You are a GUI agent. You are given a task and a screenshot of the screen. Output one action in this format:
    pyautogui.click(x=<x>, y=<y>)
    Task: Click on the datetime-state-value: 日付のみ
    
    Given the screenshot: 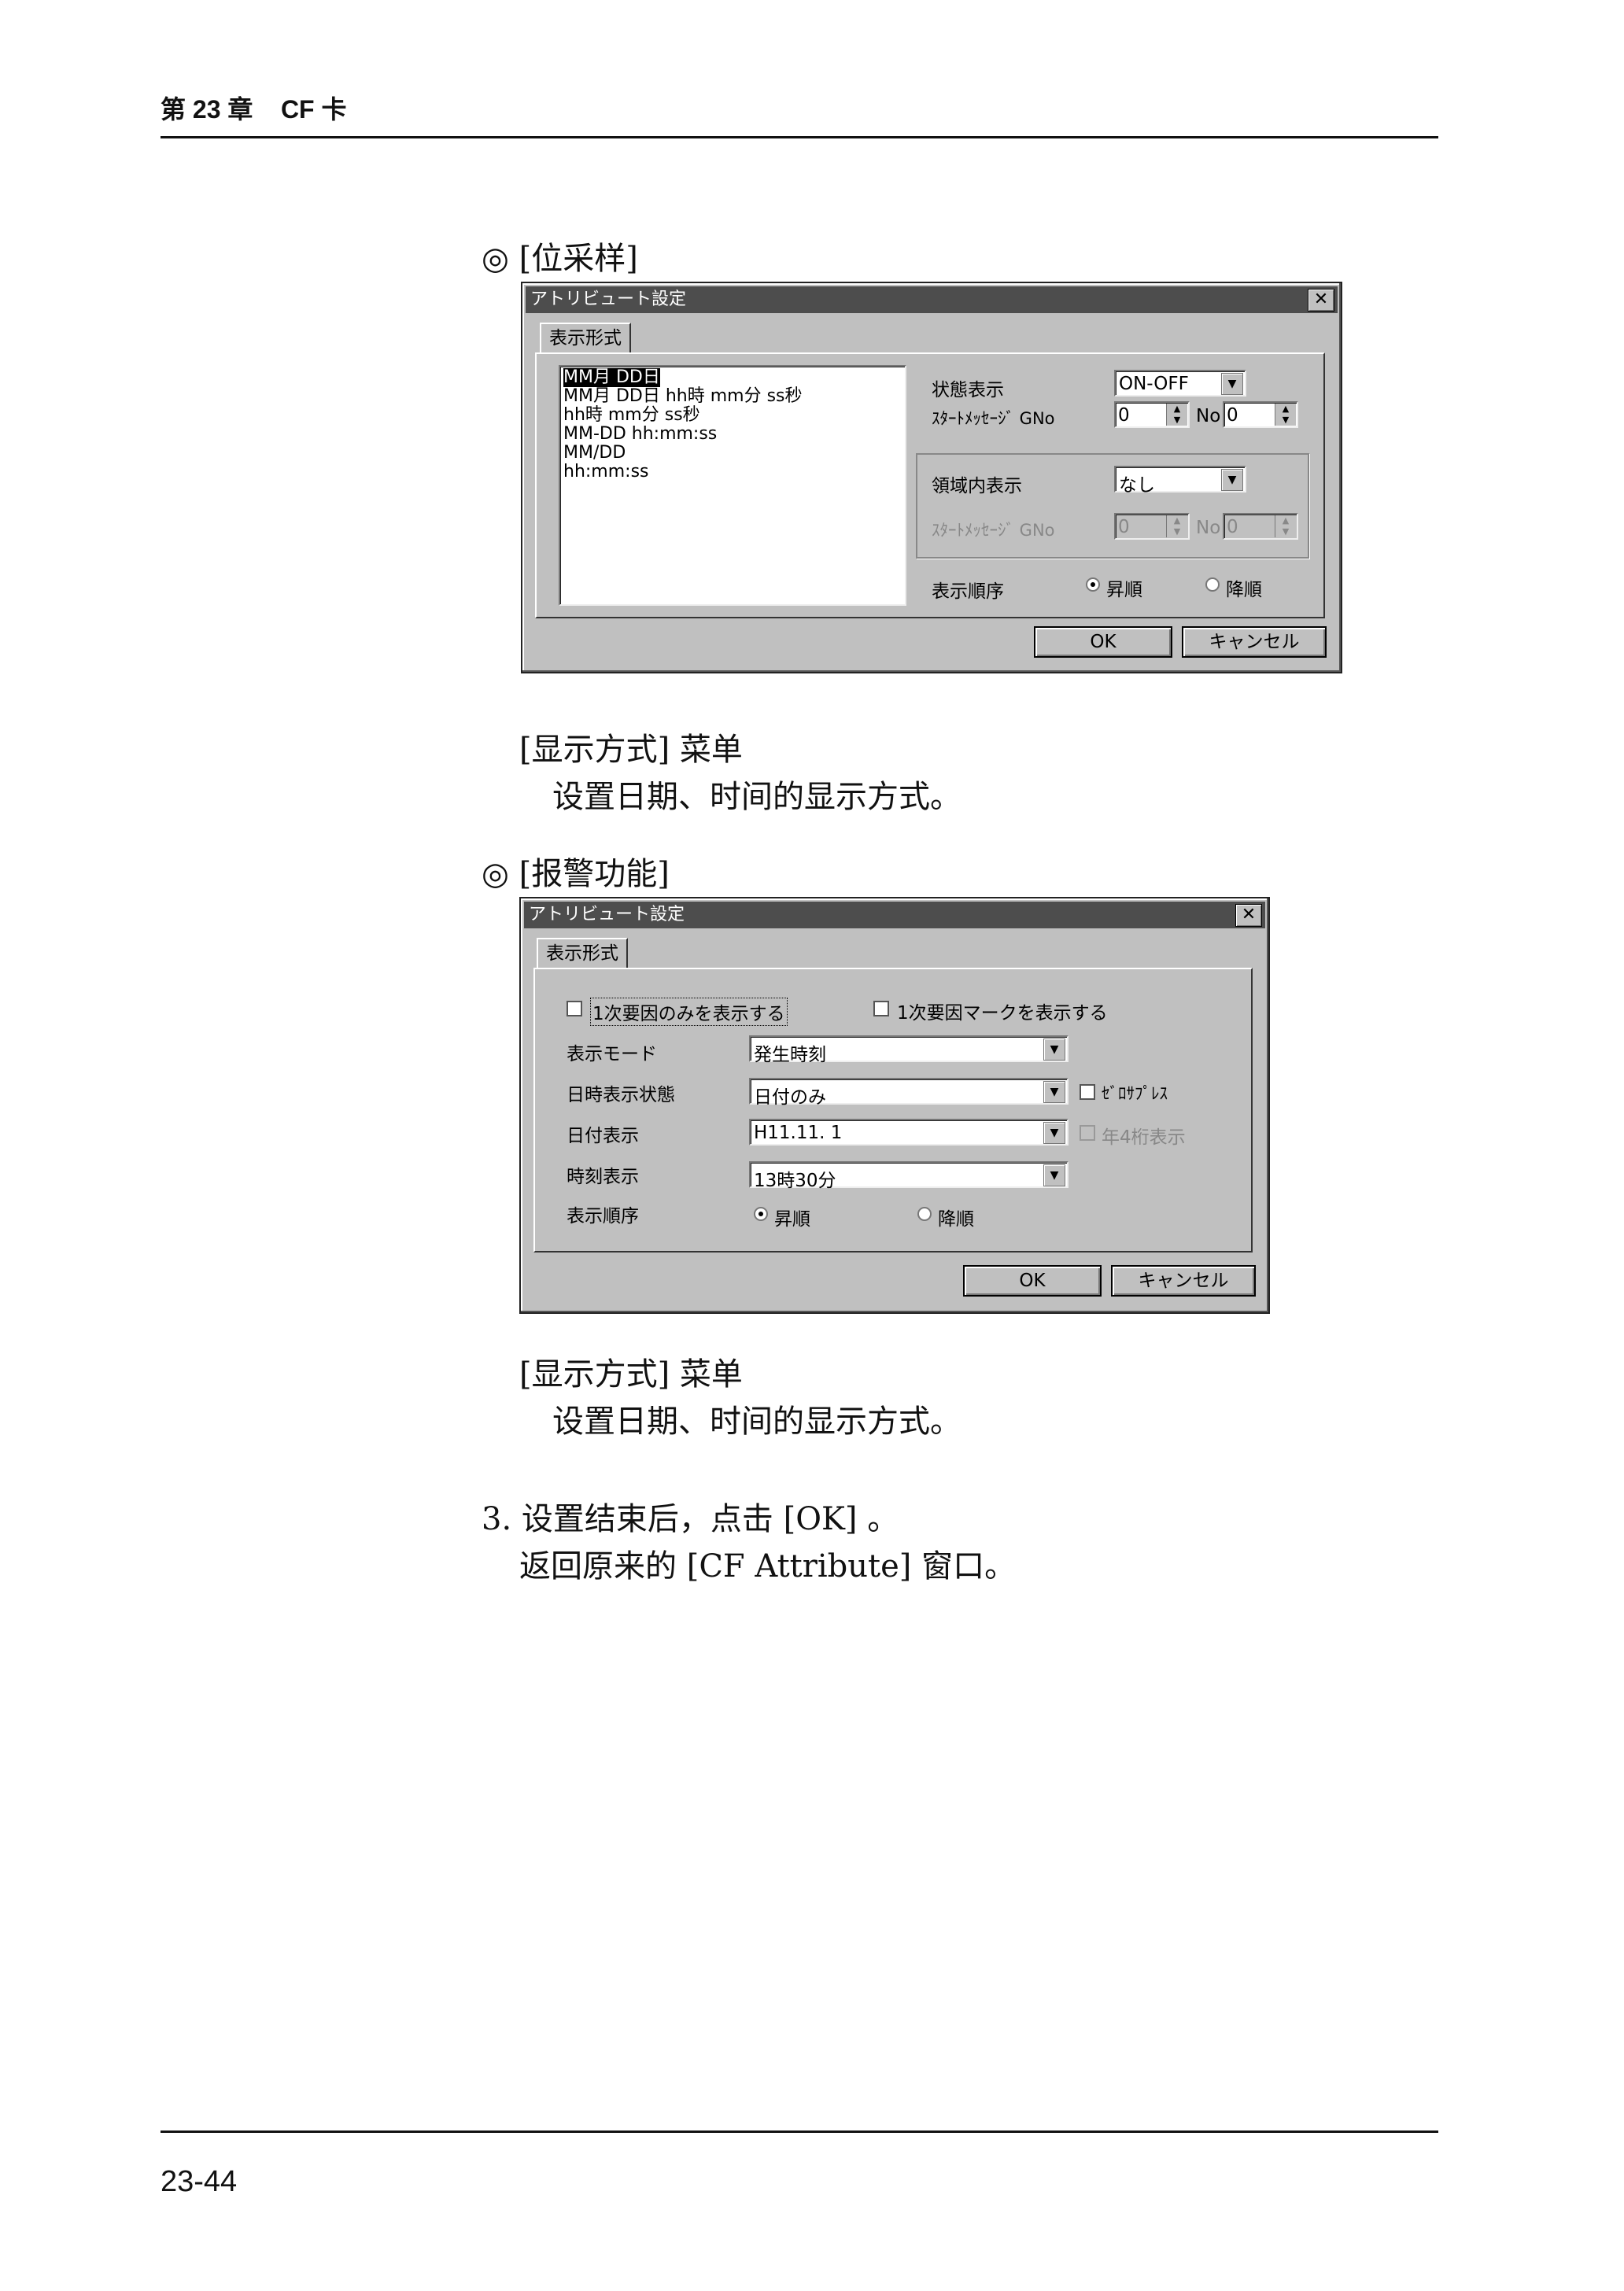 What is the action you would take?
    pyautogui.click(x=790, y=1097)
    